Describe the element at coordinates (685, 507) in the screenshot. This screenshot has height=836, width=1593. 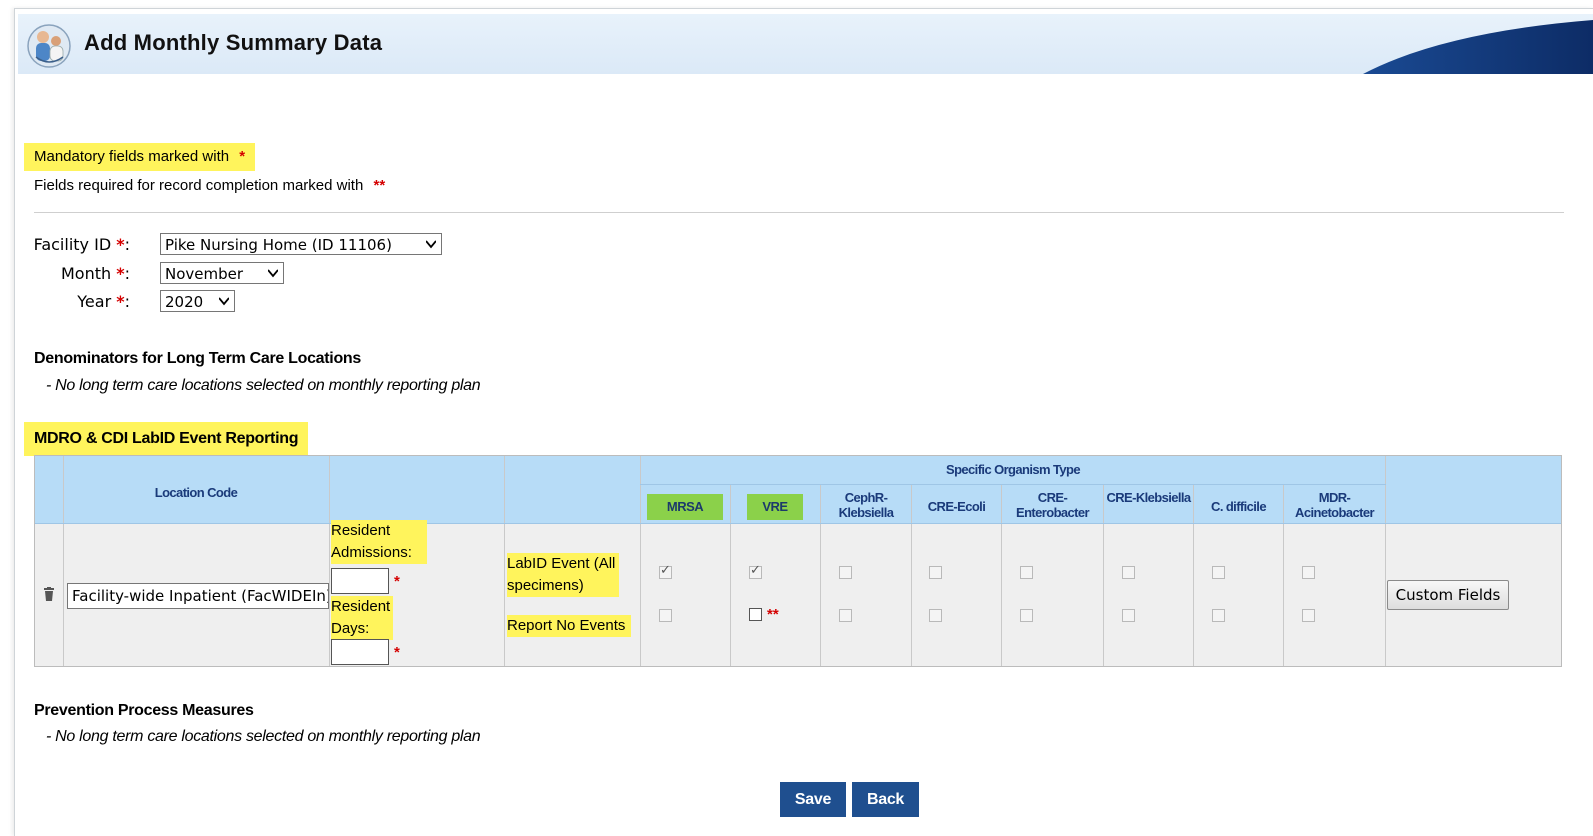
I see `organism-header-mrsa: MRSA` at that location.